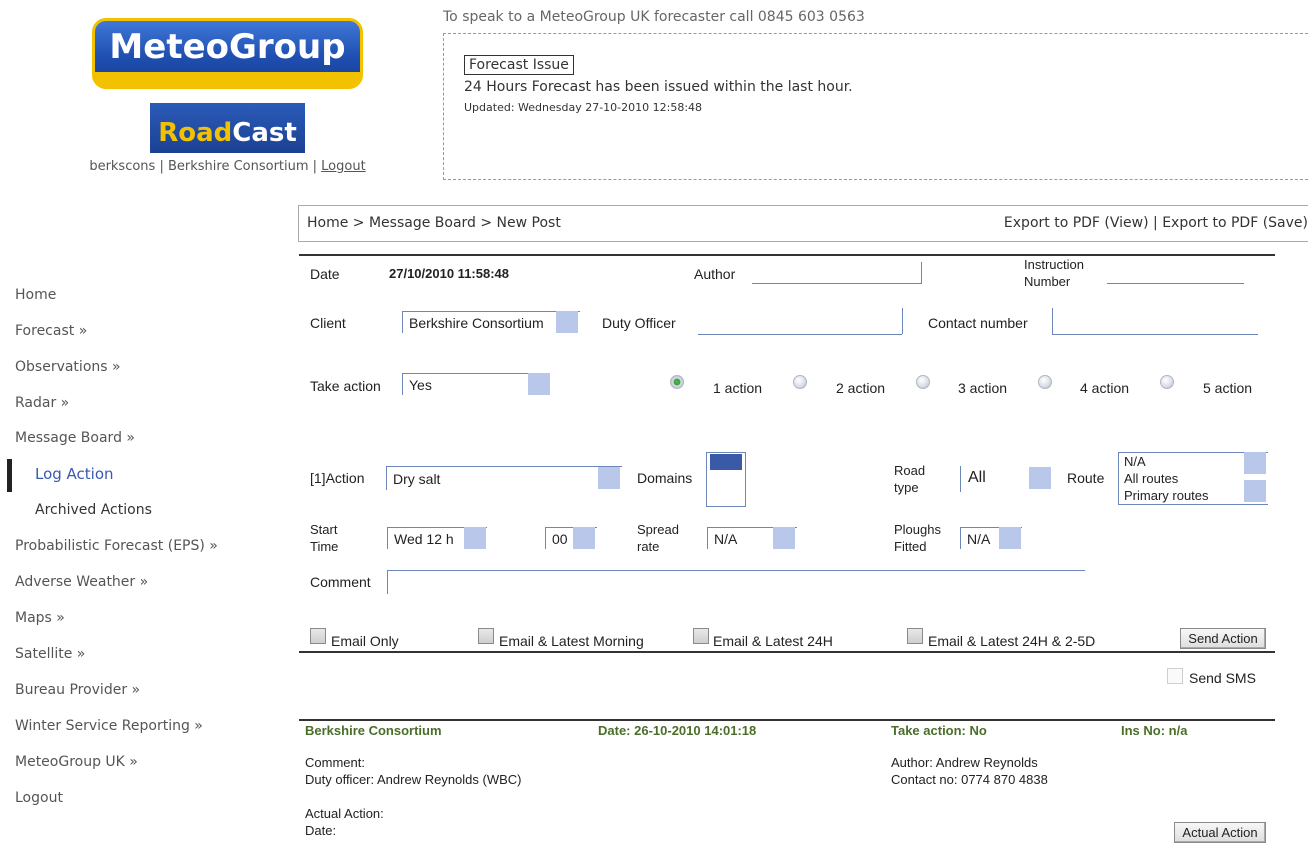 The height and width of the screenshot is (843, 1308). I want to click on start-hour-dropdown-arrow, so click(475, 538).